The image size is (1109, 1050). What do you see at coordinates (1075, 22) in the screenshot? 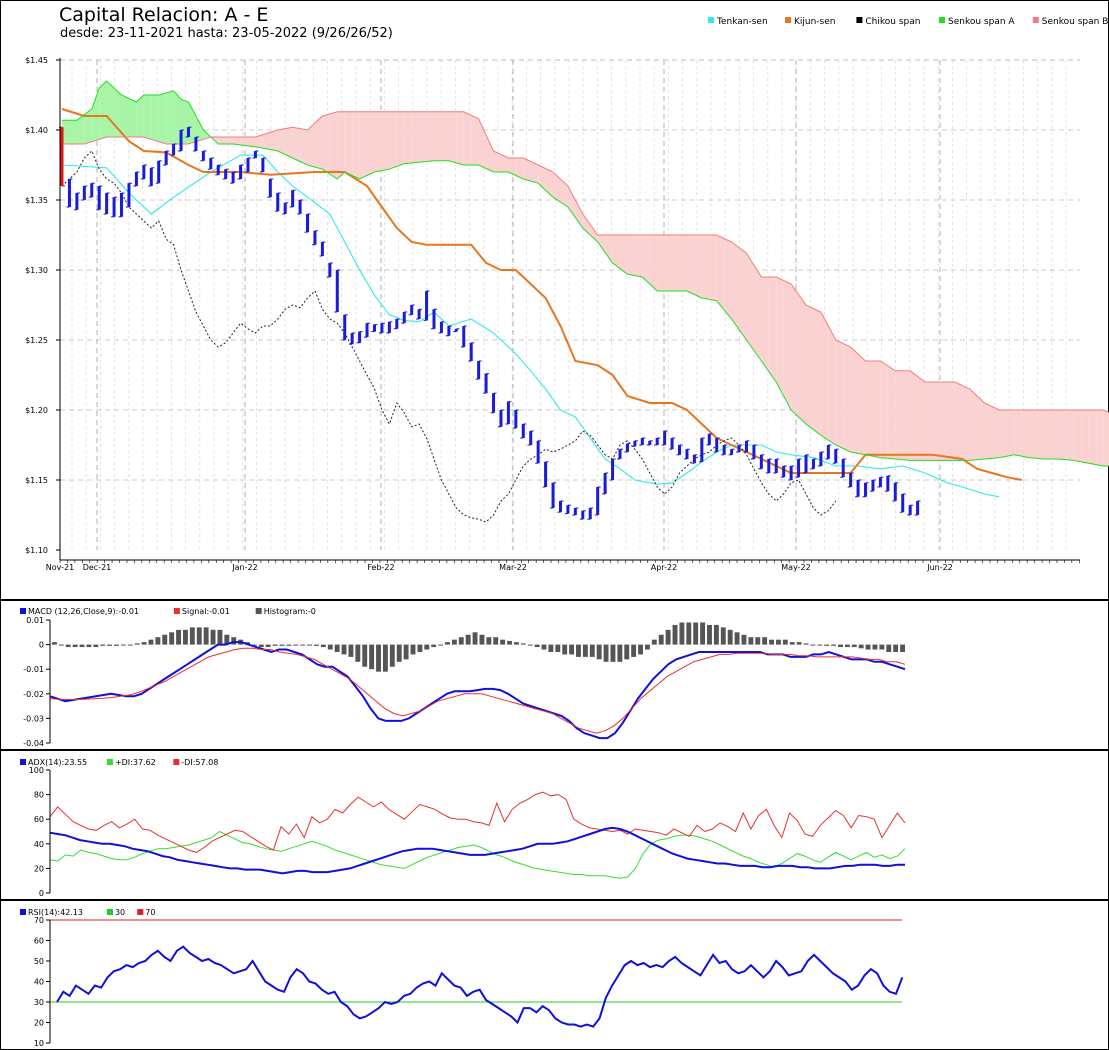
I see `legend-label-senkou-span-b: Senkou span B` at bounding box center [1075, 22].